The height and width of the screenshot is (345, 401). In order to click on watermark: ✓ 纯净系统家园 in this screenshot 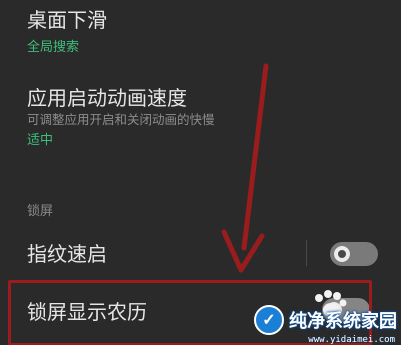, I will do `click(325, 320)`.